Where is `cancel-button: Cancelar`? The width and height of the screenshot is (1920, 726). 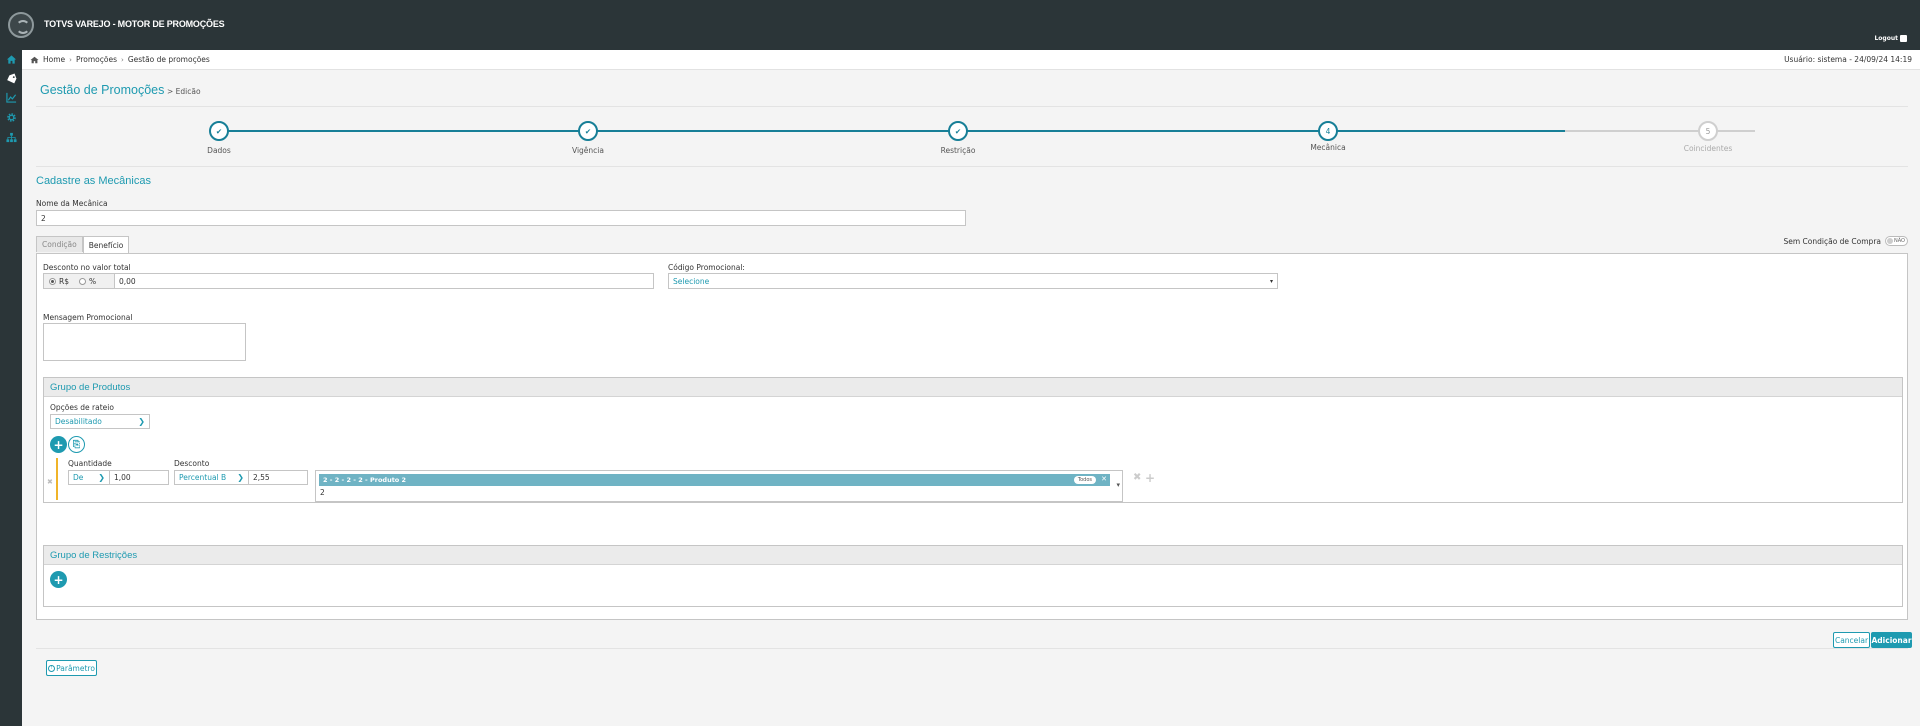 cancel-button: Cancelar is located at coordinates (1851, 640).